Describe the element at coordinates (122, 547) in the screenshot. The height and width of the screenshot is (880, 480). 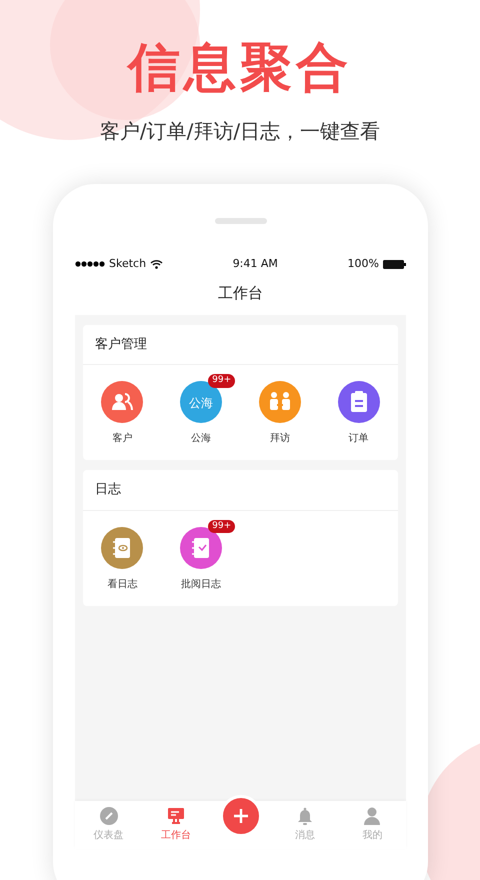
I see `notebook-eye-icon` at that location.